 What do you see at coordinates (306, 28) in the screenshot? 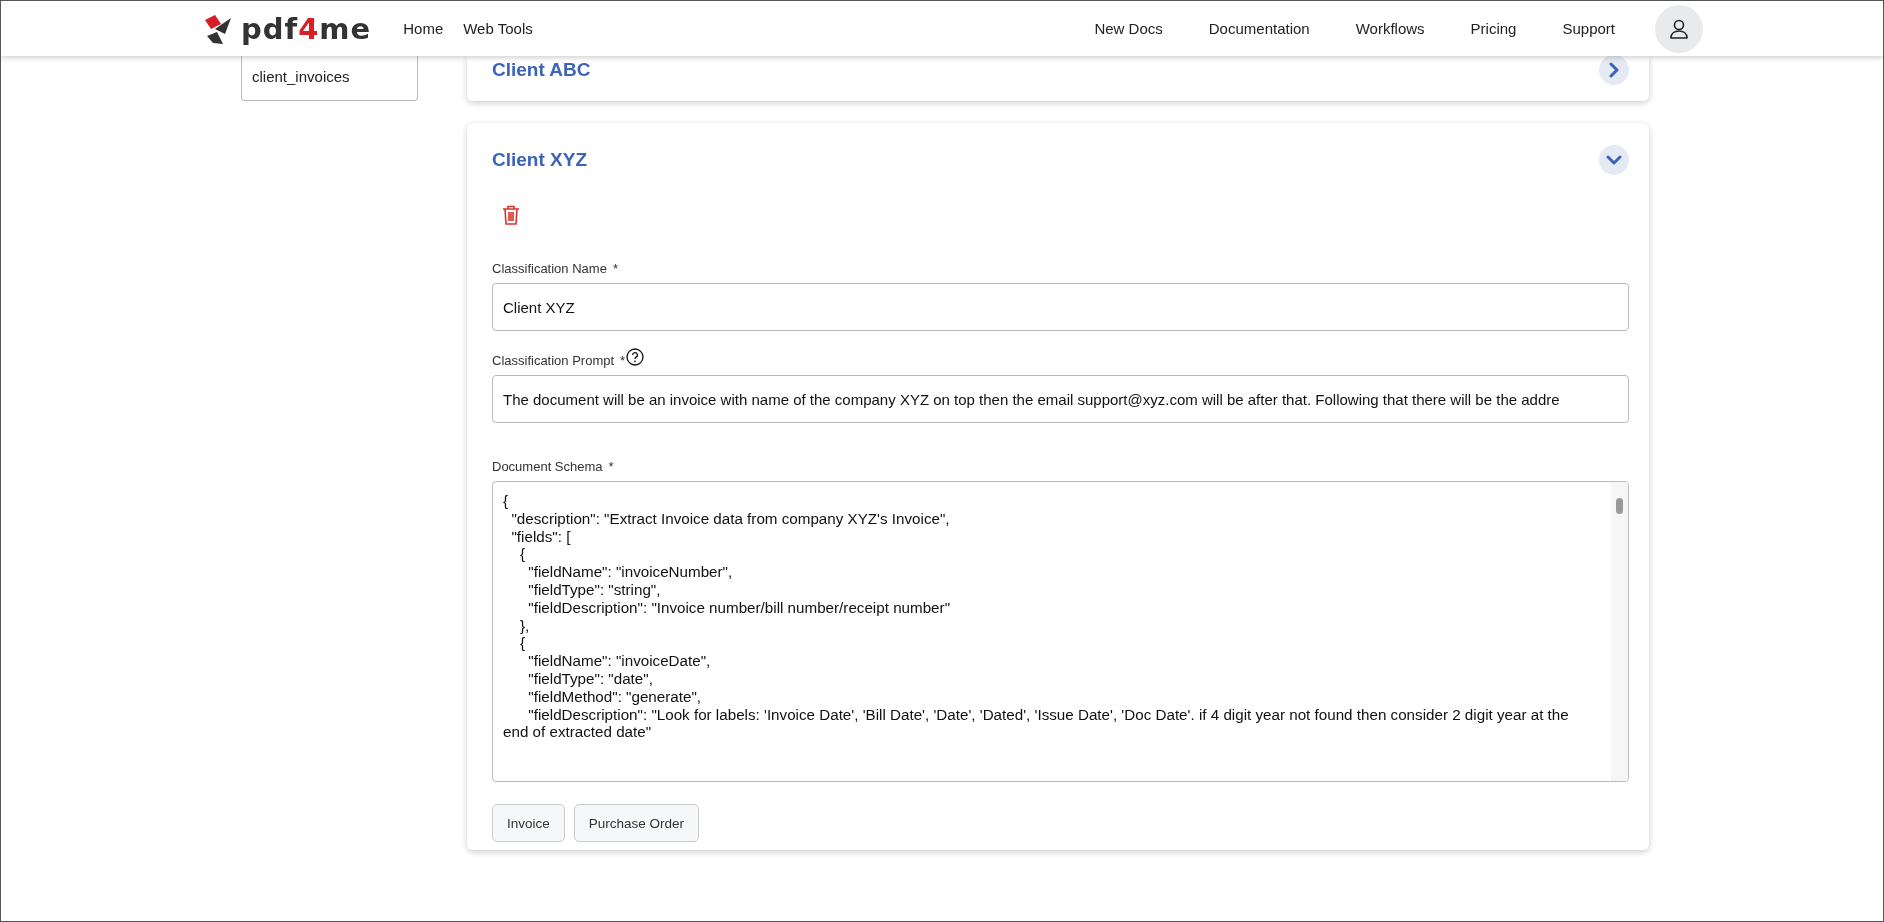
I see `logo-wordmark: pdf4me` at bounding box center [306, 28].